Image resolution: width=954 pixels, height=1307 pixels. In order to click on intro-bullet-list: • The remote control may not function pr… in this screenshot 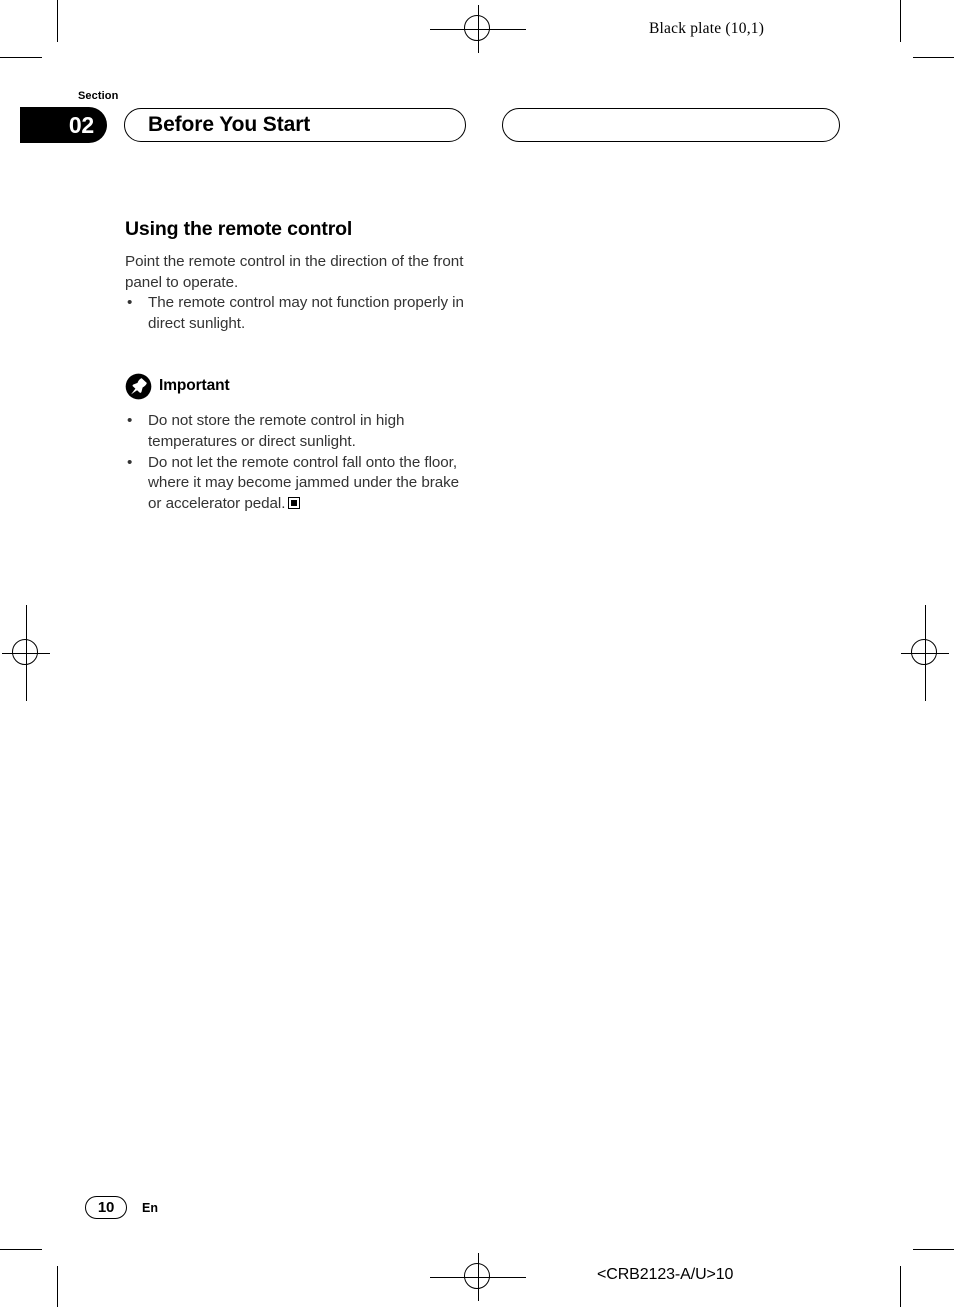, I will do `click(297, 314)`.